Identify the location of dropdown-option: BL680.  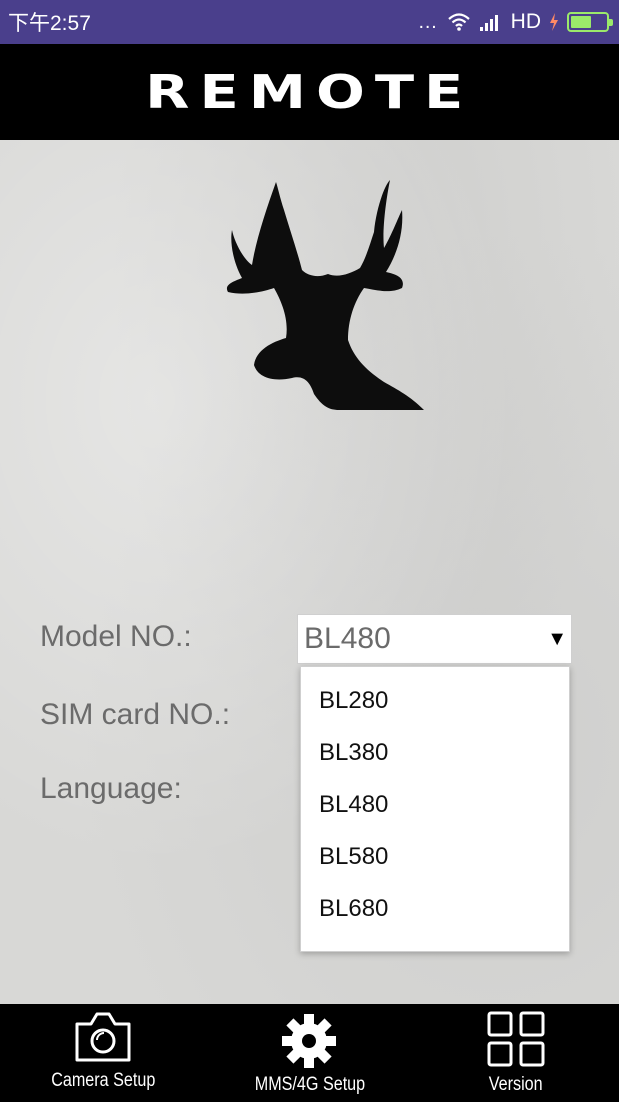
(435, 909).